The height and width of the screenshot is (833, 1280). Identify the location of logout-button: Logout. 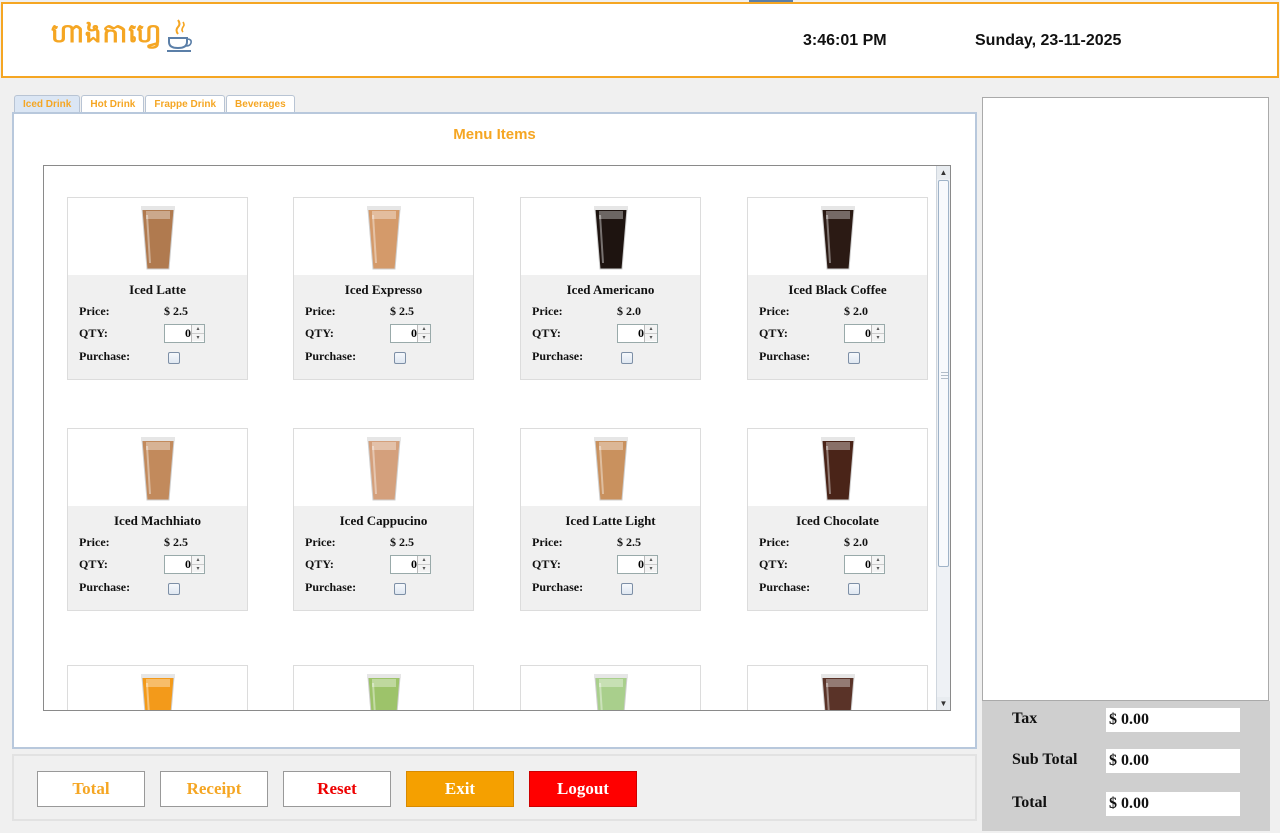
(583, 789).